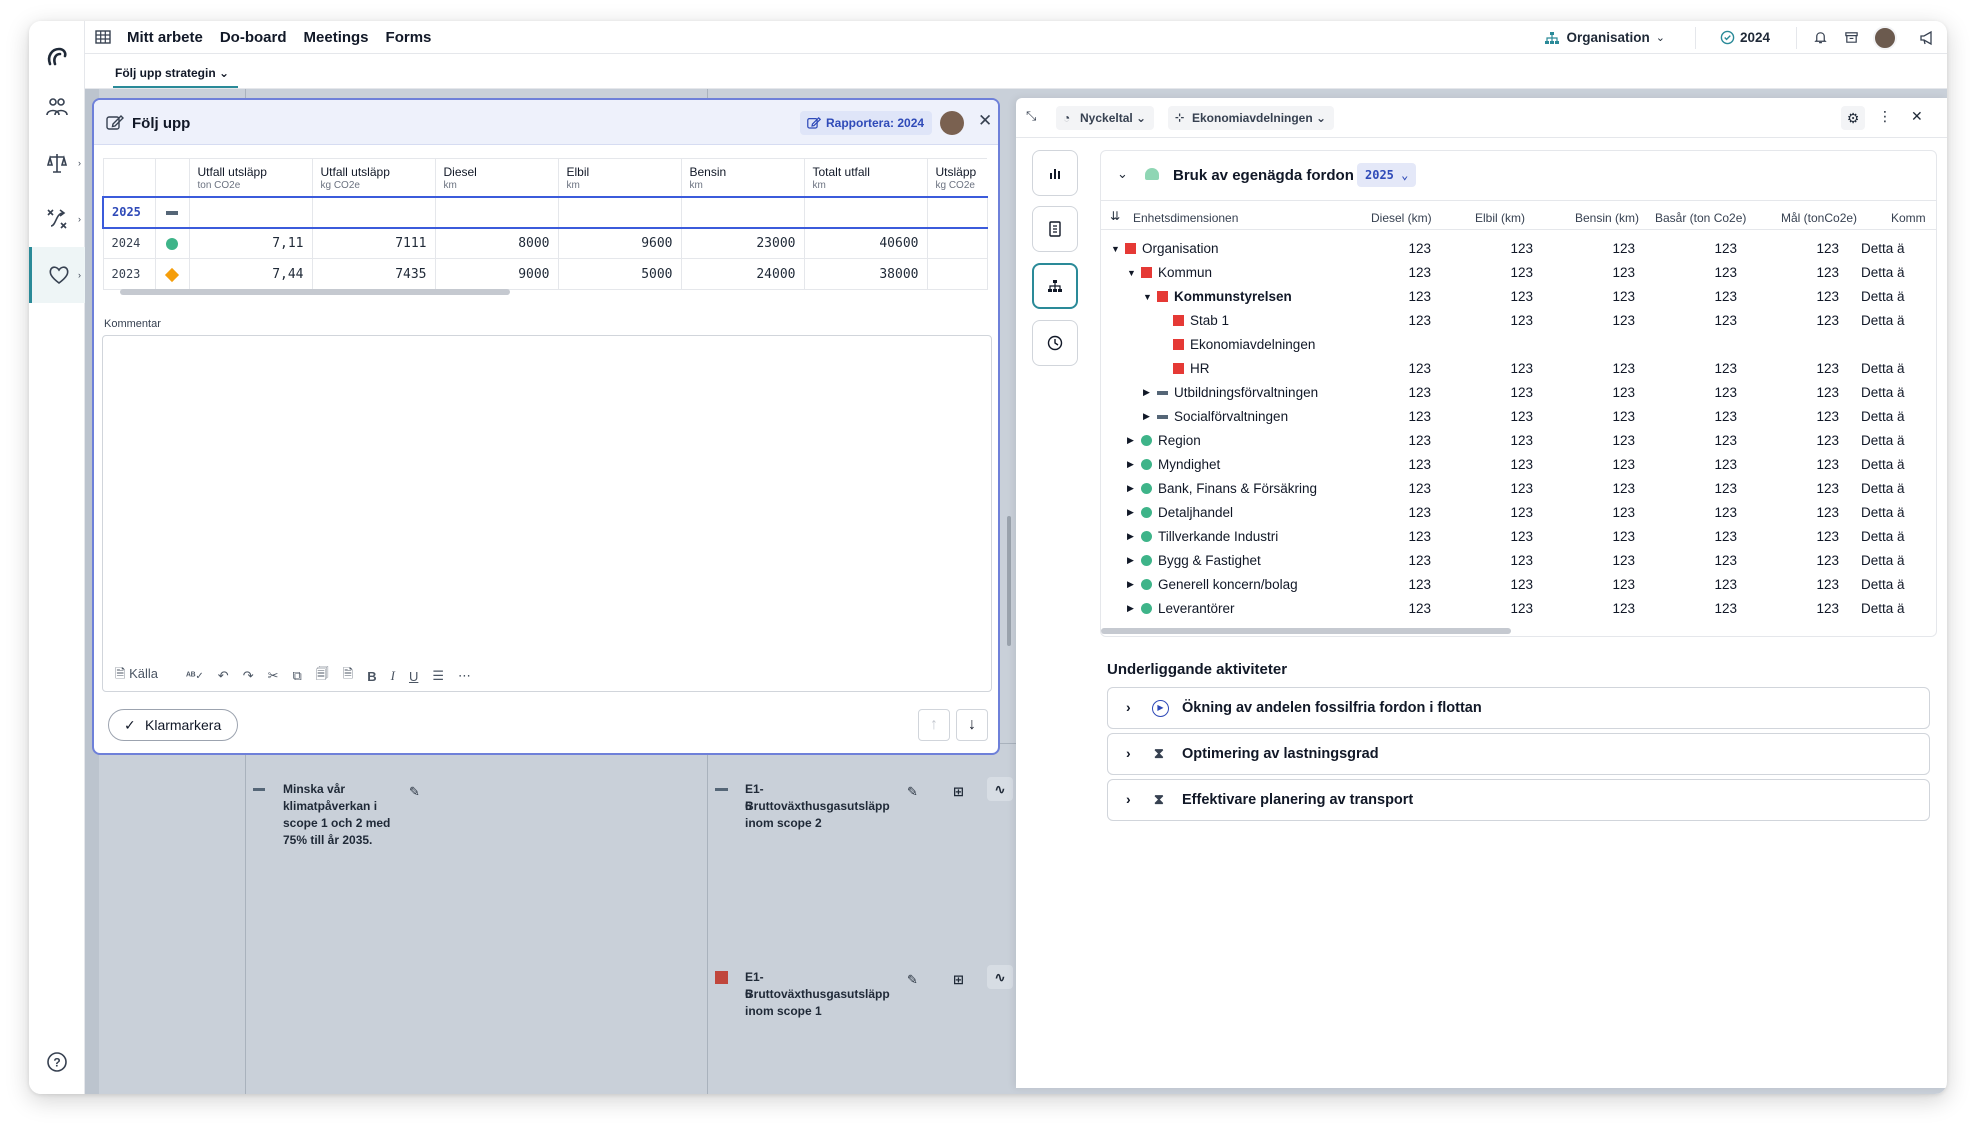 This screenshot has height=1131, width=1975. I want to click on megaphone-icon, so click(1927, 38).